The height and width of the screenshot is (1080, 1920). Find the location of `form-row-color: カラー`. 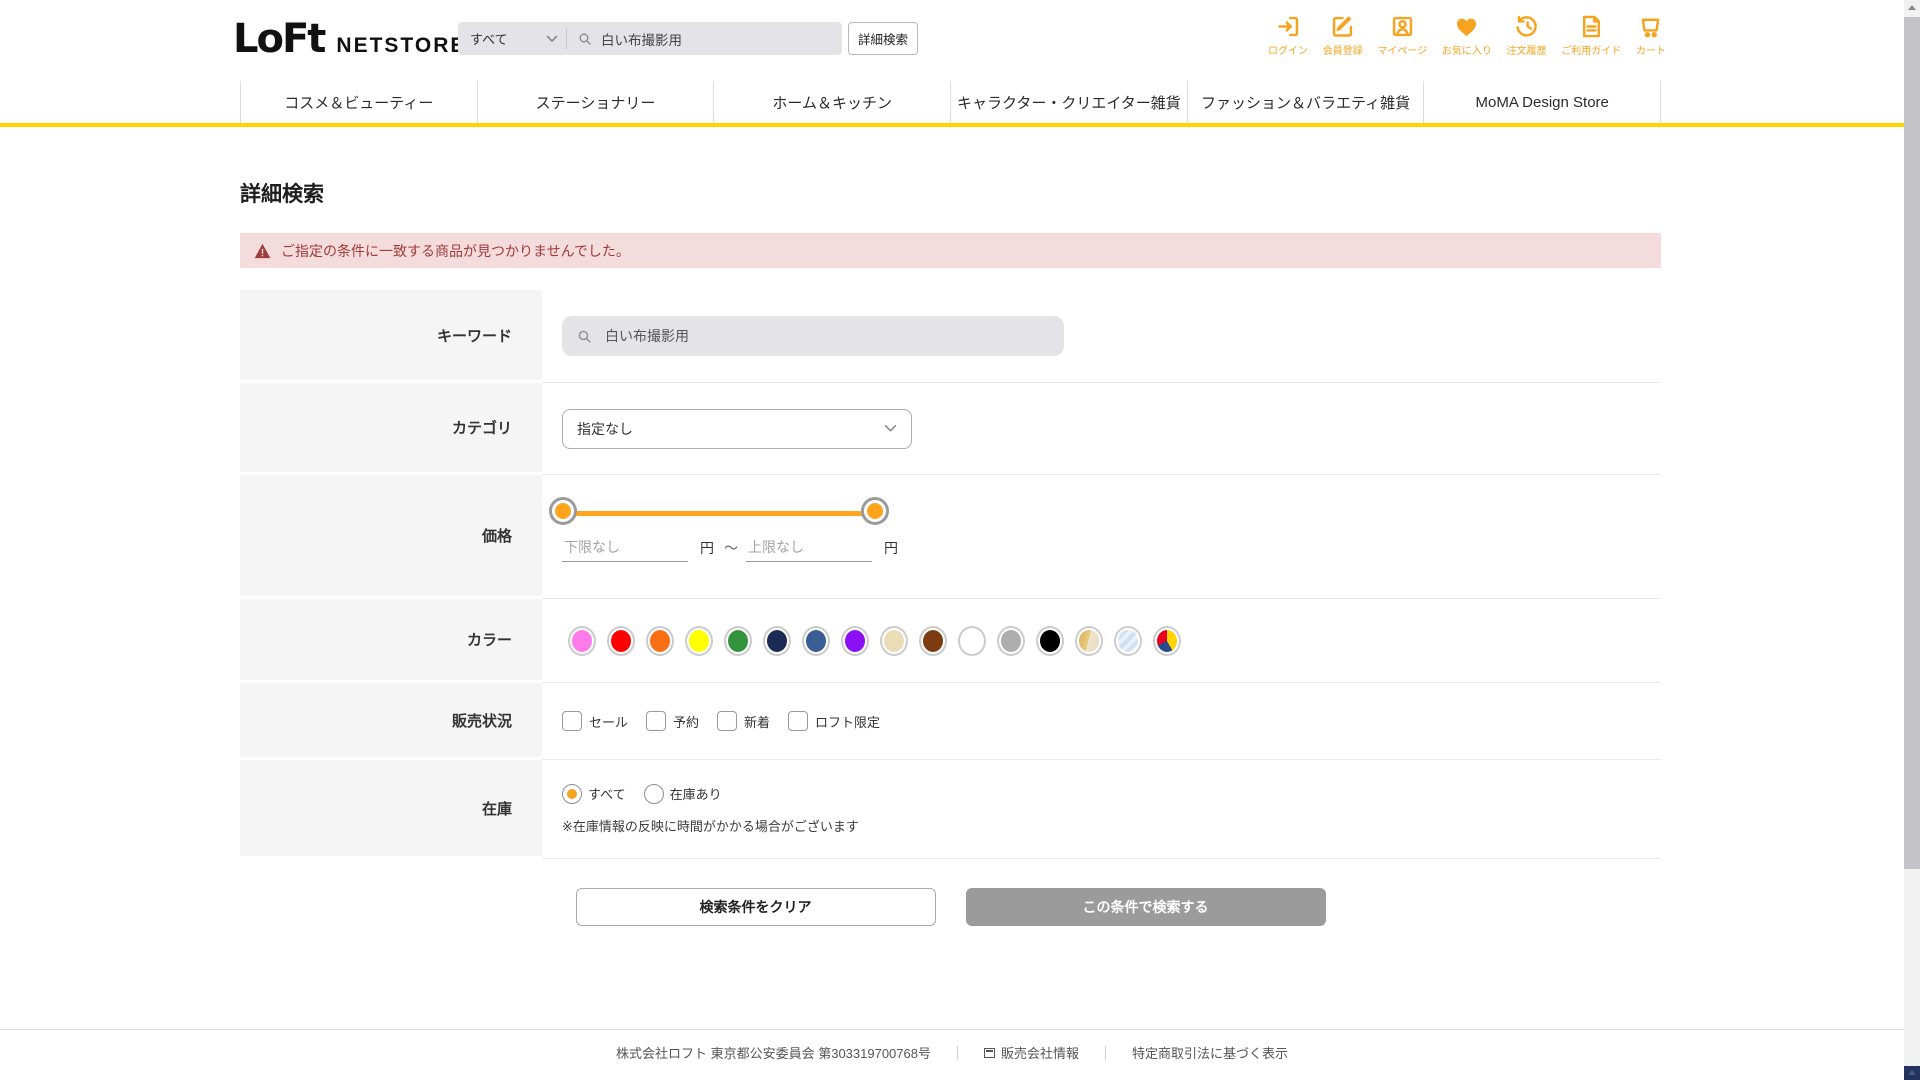

form-row-color: カラー is located at coordinates (950, 641).